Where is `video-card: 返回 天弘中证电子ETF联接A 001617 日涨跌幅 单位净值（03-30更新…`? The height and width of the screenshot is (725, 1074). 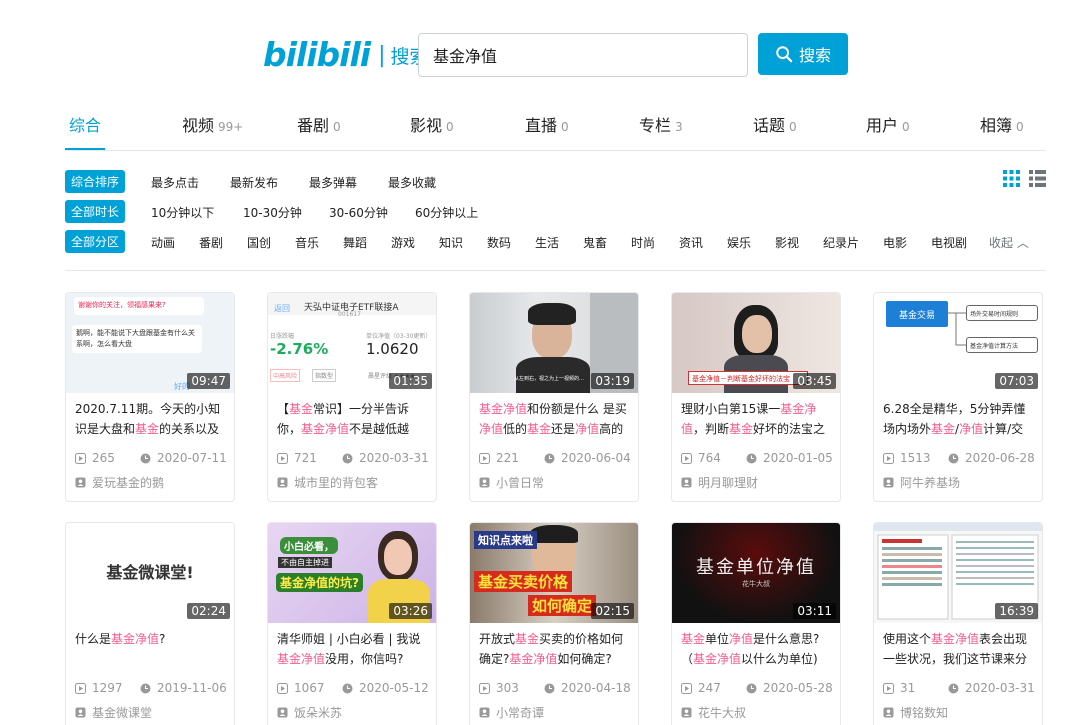 video-card: 返回 天弘中证电子ETF联接A 001617 日涨跌幅 单位净值（03-30更新… is located at coordinates (352, 397).